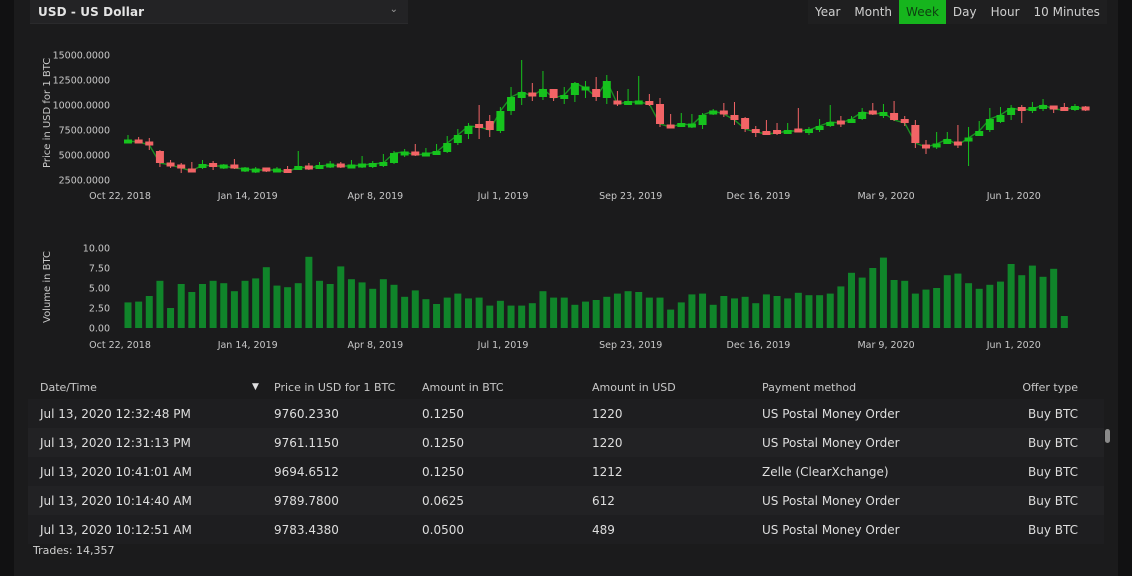 This screenshot has height=576, width=1132. I want to click on cell-price: 9760.2330, so click(306, 413).